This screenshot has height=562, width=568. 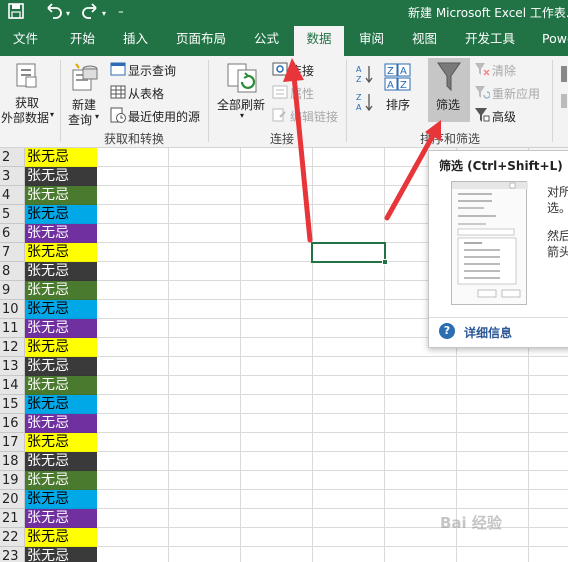 What do you see at coordinates (557, 236) in the screenshot?
I see `tooltip-text-line-3: 然后` at bounding box center [557, 236].